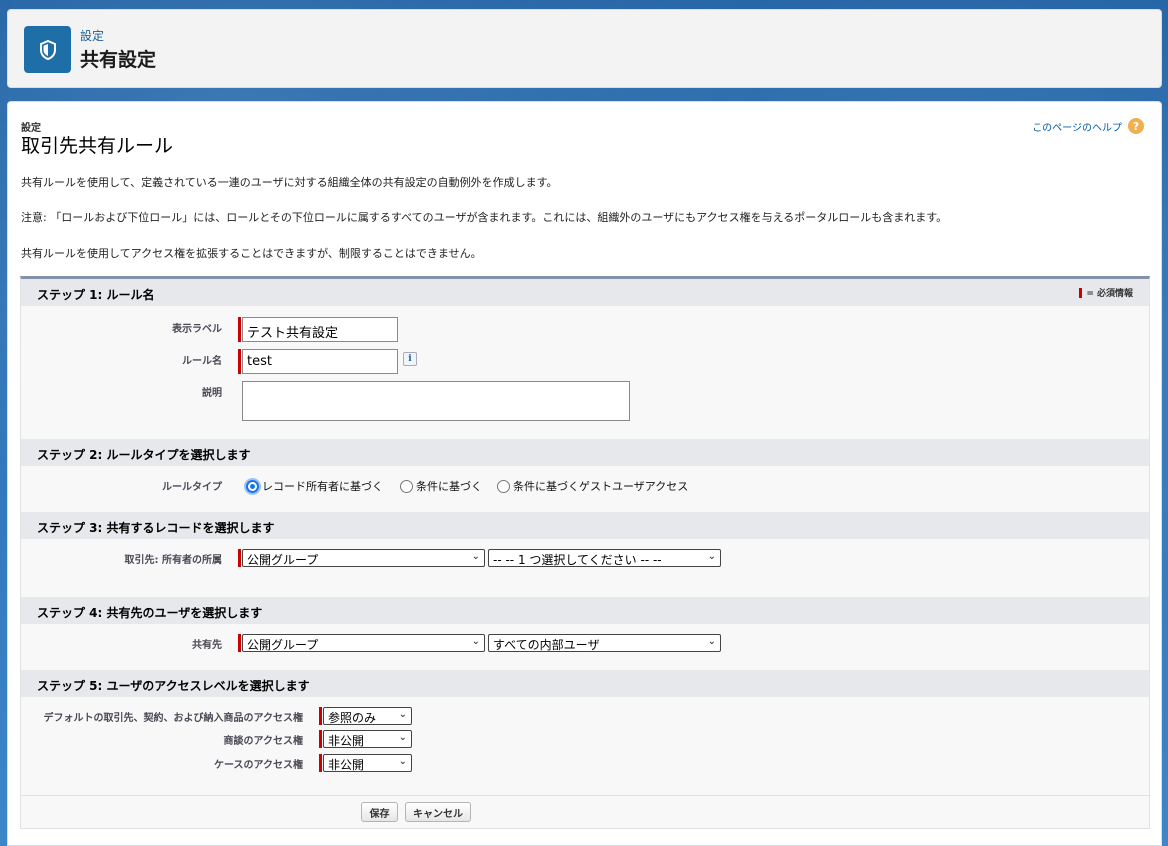  What do you see at coordinates (546, 644) in the screenshot?
I see `select-value: すべての内部ユーザ` at bounding box center [546, 644].